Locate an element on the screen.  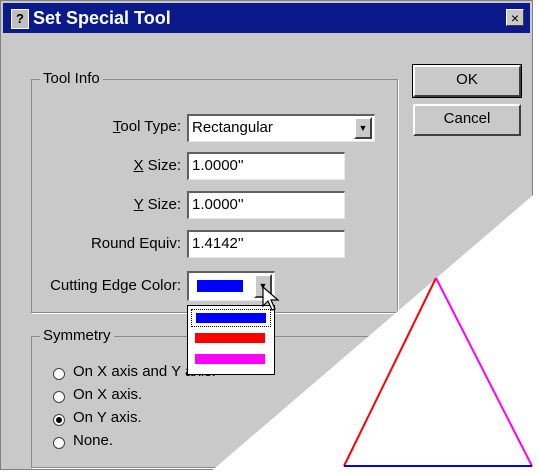
color-option-magenta is located at coordinates (231, 360).